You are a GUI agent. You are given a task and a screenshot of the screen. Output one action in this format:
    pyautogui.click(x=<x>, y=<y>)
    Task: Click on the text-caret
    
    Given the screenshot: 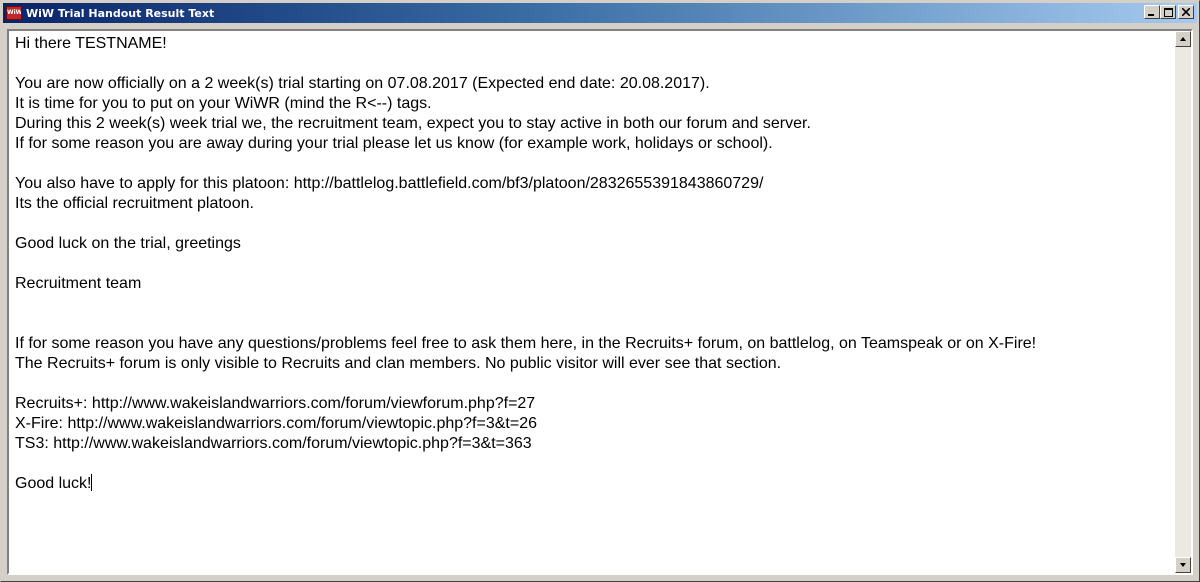 What is the action you would take?
    pyautogui.click(x=92, y=482)
    